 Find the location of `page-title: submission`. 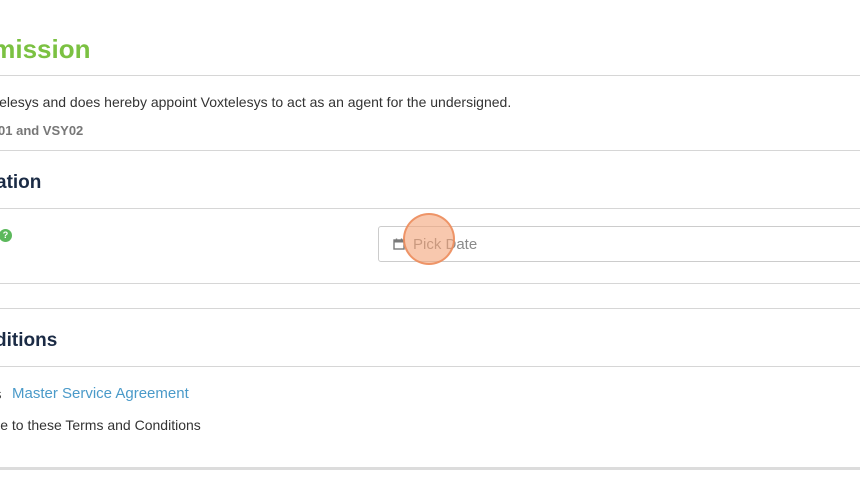

page-title: submission is located at coordinates (45, 49).